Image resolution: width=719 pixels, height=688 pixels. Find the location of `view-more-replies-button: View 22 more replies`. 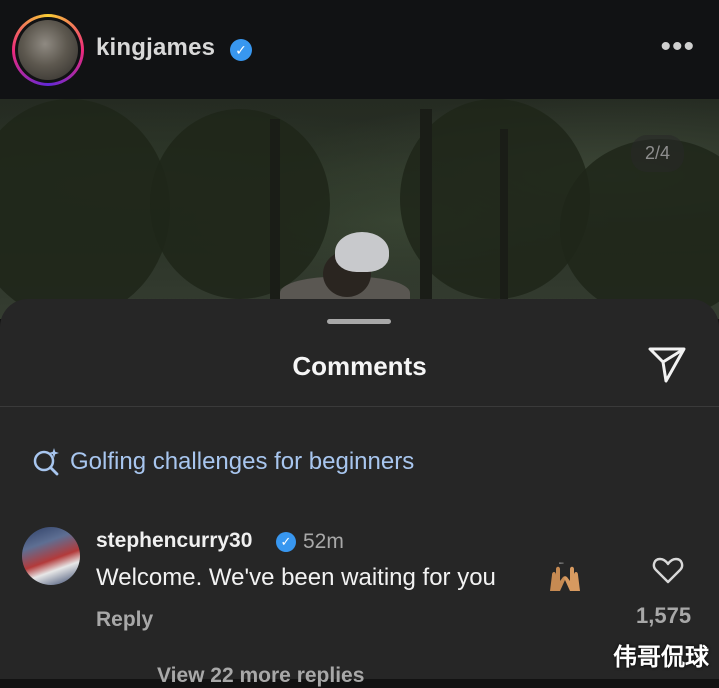

view-more-replies-button: View 22 more replies is located at coordinates (260, 676).